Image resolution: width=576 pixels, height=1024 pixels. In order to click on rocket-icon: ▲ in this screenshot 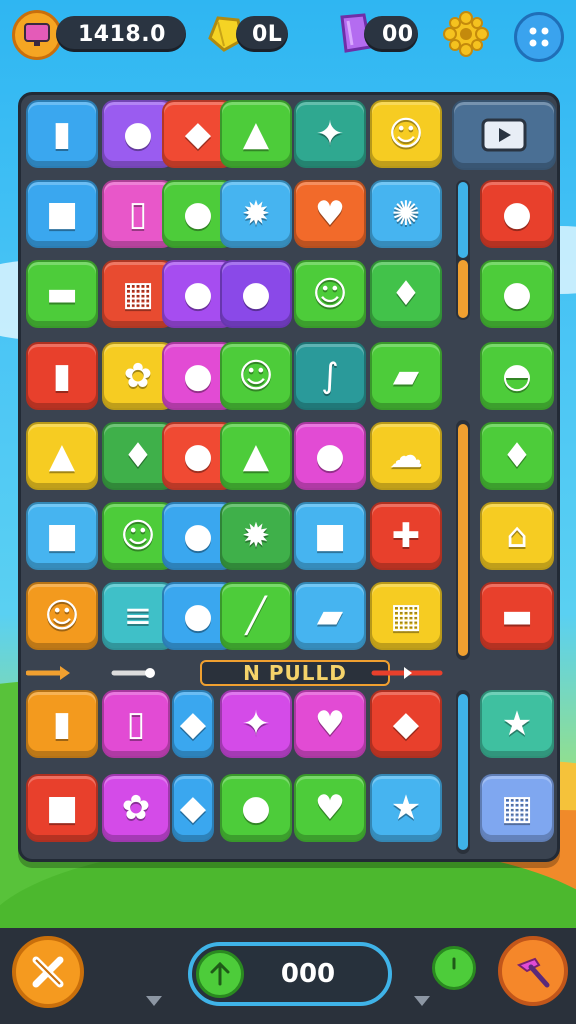, I will do `click(256, 134)`.